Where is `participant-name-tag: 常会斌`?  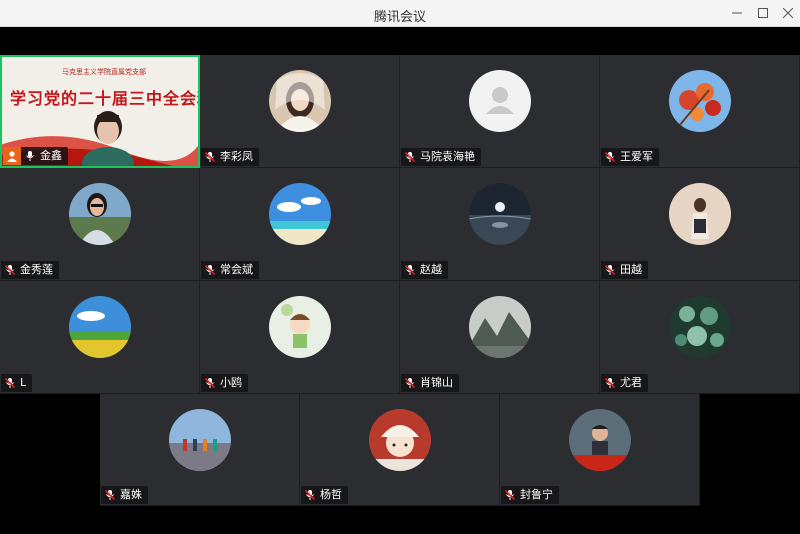
participant-name-tag: 常会斌 is located at coordinates (230, 270).